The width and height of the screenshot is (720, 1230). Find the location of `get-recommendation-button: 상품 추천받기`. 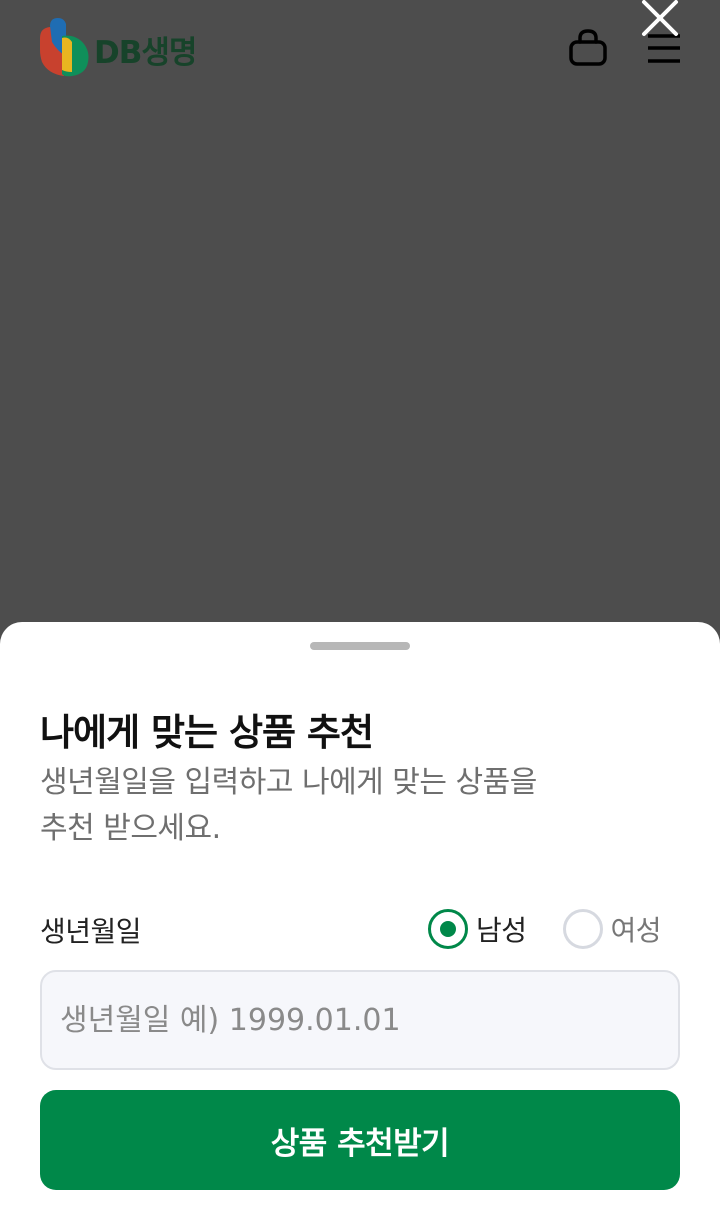

get-recommendation-button: 상품 추천받기 is located at coordinates (360, 1140).